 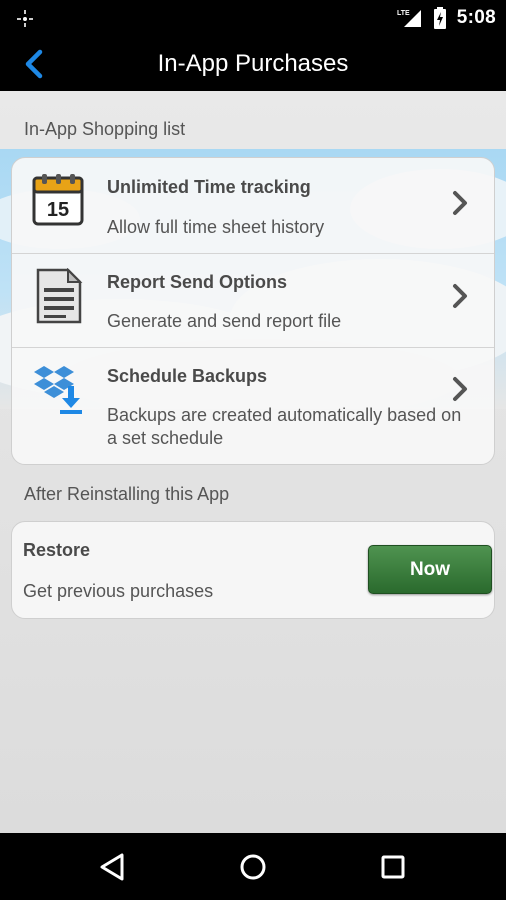 What do you see at coordinates (58, 390) in the screenshot?
I see `dropbox-download-icon` at bounding box center [58, 390].